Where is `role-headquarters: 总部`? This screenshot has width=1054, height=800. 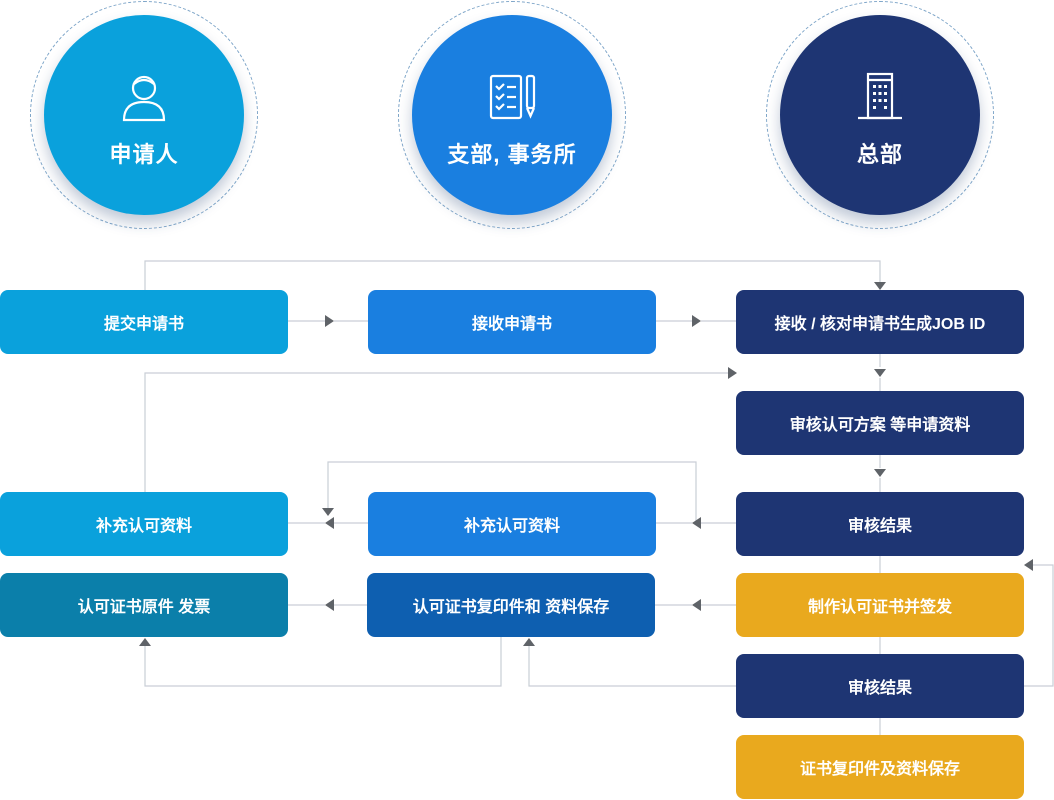
role-headquarters: 总部 is located at coordinates (880, 115).